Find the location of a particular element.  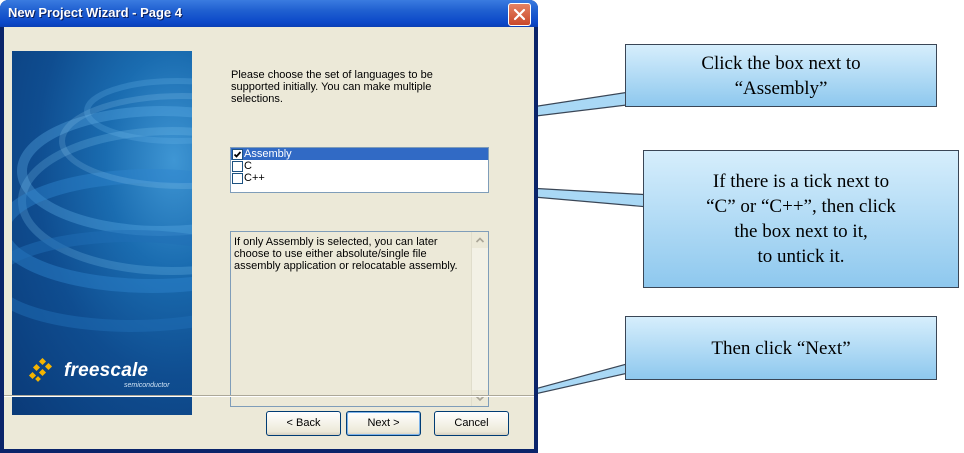

next-callout: Then click “Next” is located at coordinates (781, 348).